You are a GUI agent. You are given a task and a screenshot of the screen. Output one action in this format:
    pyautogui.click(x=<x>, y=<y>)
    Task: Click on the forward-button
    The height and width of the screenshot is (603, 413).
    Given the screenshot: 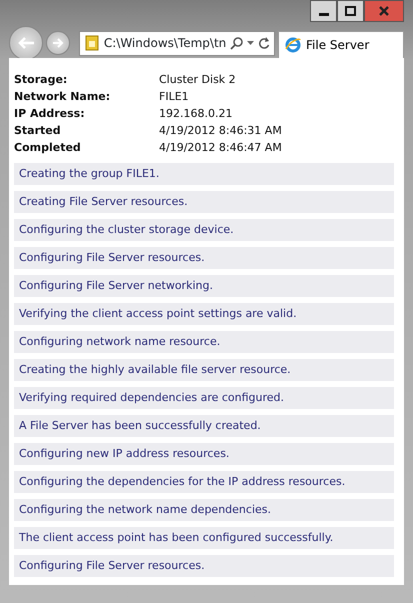 What is the action you would take?
    pyautogui.click(x=58, y=43)
    